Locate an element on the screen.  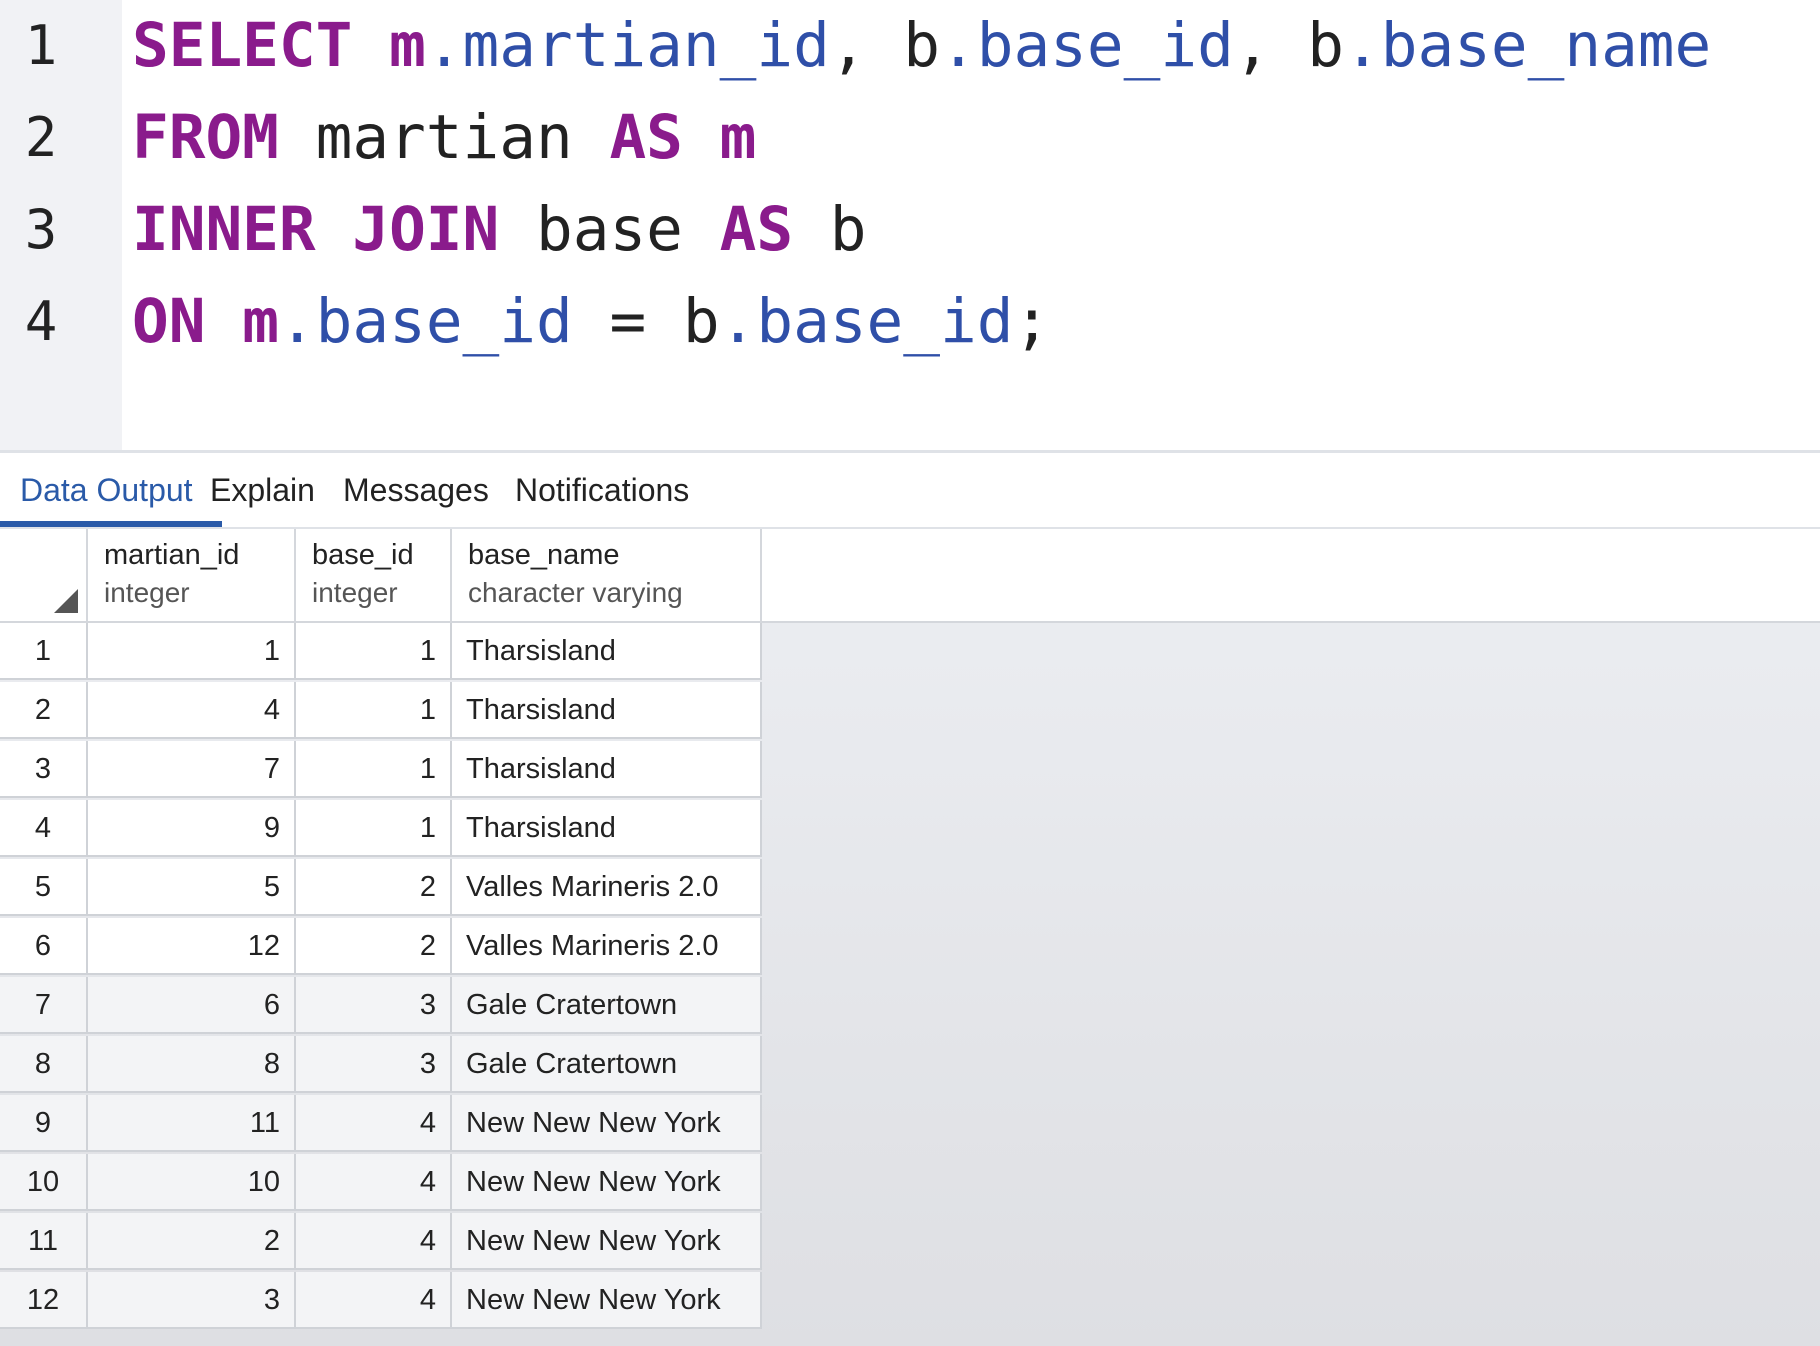
cell-martian-id: 2 is located at coordinates (192, 1241).